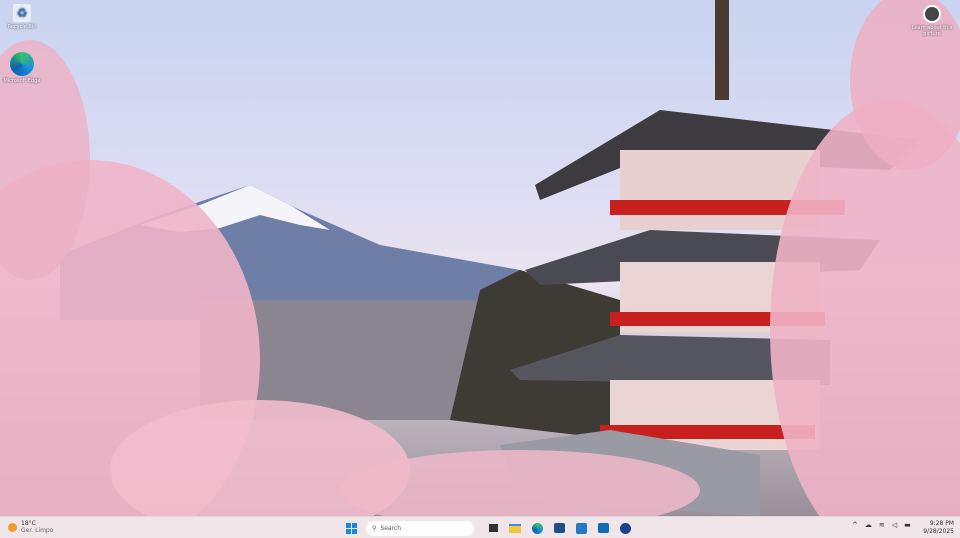  What do you see at coordinates (868, 525) in the screenshot?
I see `onedrive-icon: ☁` at bounding box center [868, 525].